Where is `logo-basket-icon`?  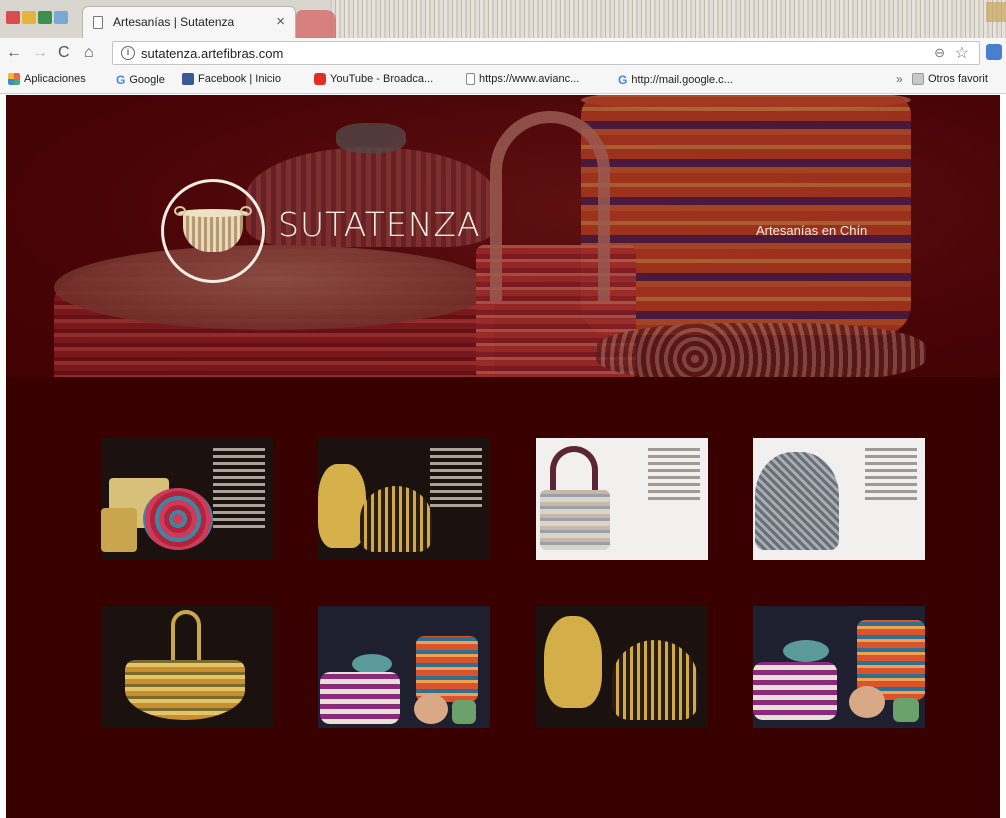 logo-basket-icon is located at coordinates (213, 231).